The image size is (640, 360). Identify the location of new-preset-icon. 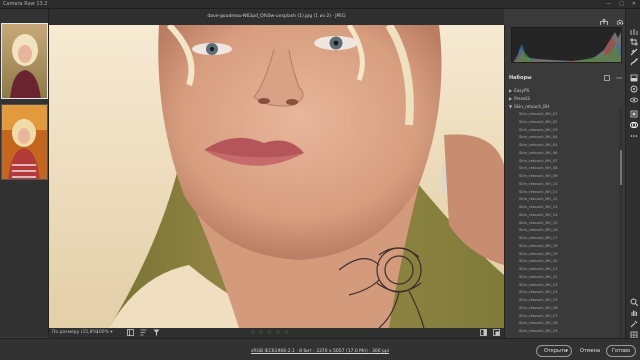
(607, 79).